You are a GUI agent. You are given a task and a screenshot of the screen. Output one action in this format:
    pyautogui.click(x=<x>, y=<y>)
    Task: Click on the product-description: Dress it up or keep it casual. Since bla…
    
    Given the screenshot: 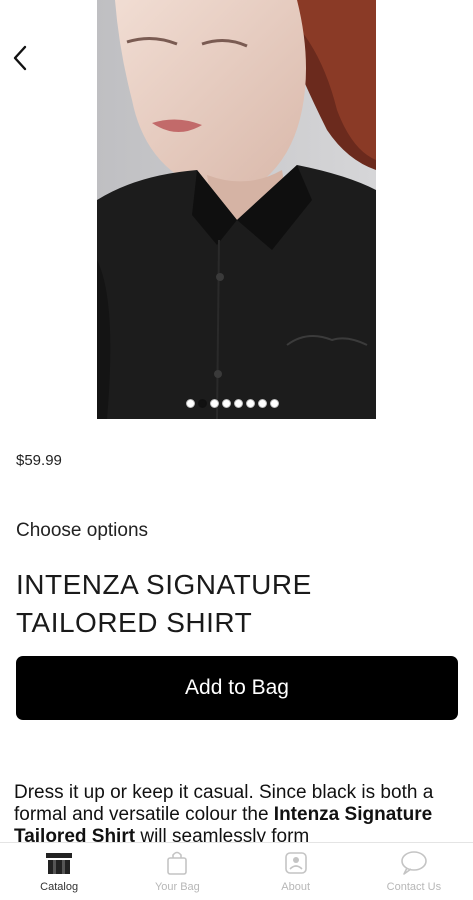 What is the action you would take?
    pyautogui.click(x=236, y=812)
    